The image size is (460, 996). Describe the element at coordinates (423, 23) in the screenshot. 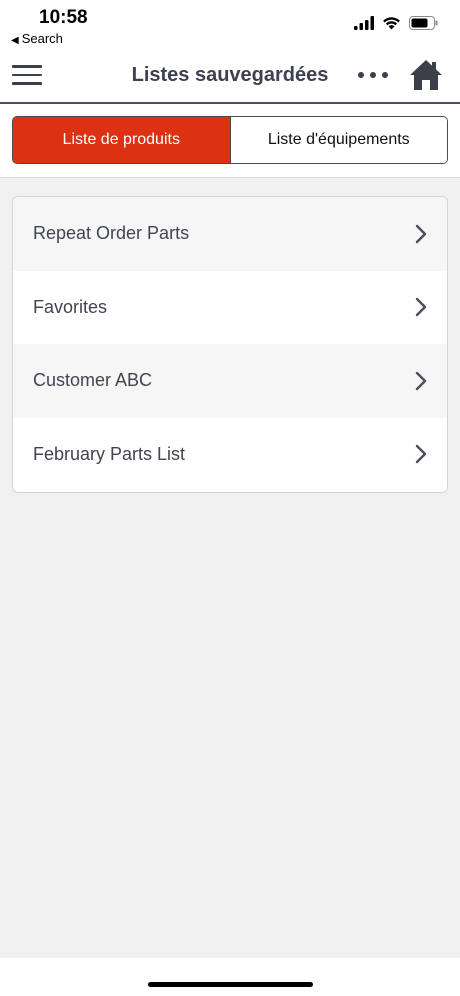

I see `battery-icon` at that location.